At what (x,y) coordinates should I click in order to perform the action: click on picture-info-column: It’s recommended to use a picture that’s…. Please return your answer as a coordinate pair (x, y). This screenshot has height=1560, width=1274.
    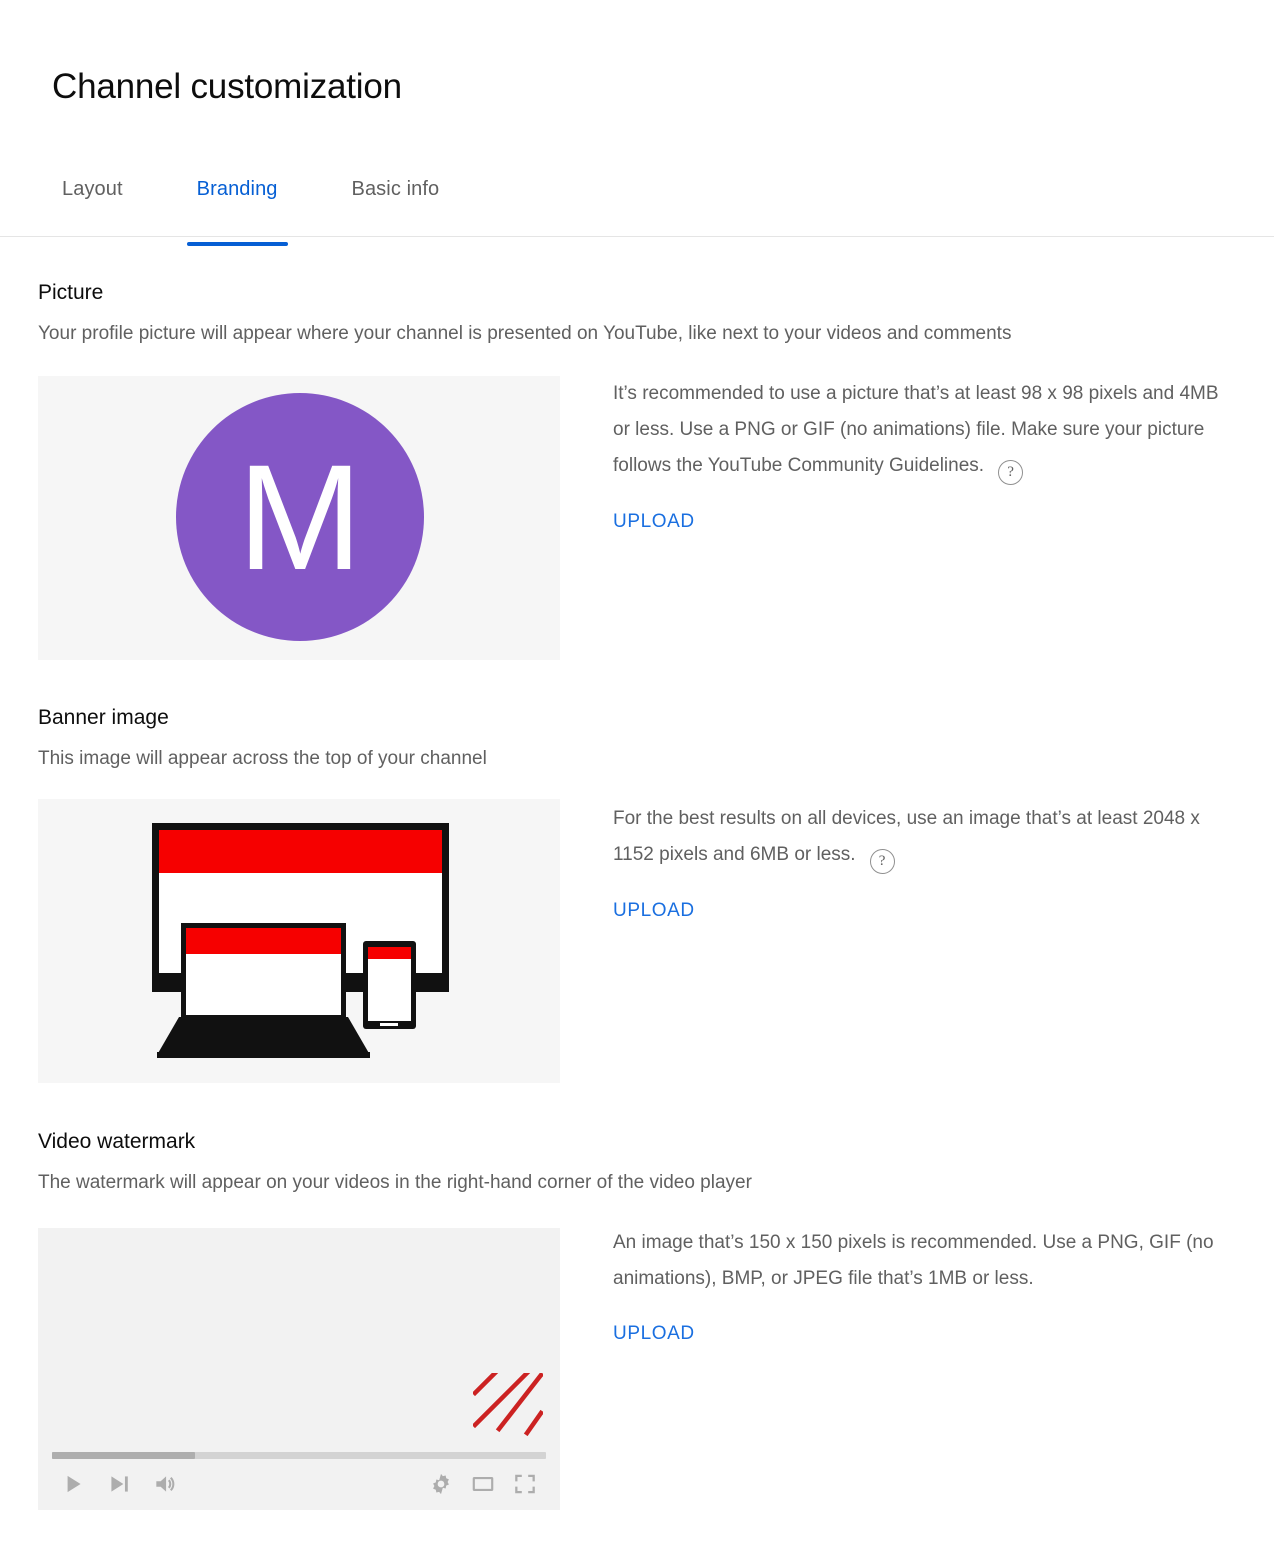
    Looking at the image, I should click on (923, 454).